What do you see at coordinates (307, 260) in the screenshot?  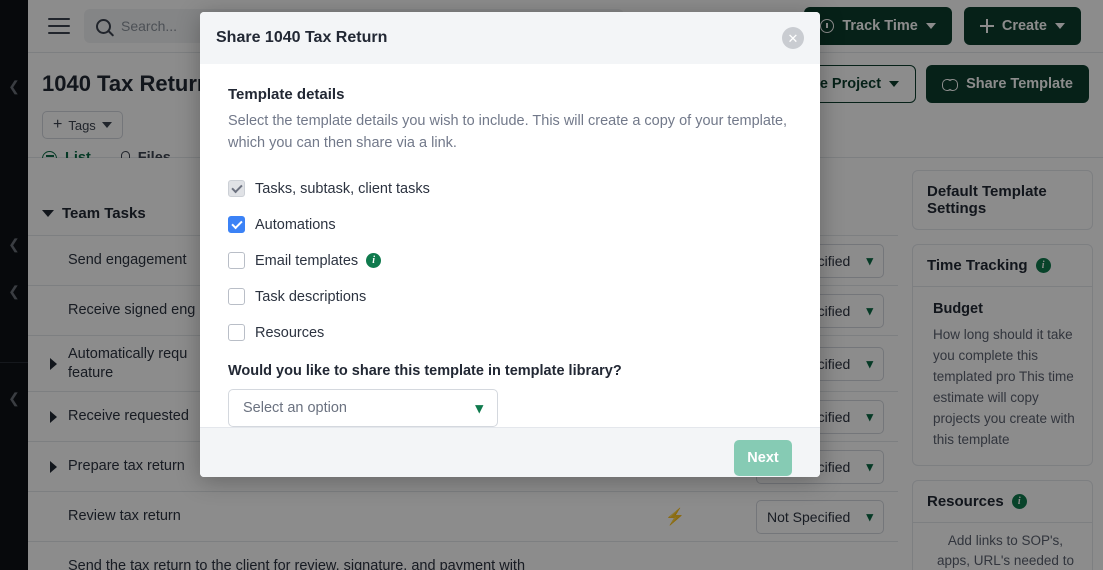 I see `checkbox-label: Email templates` at bounding box center [307, 260].